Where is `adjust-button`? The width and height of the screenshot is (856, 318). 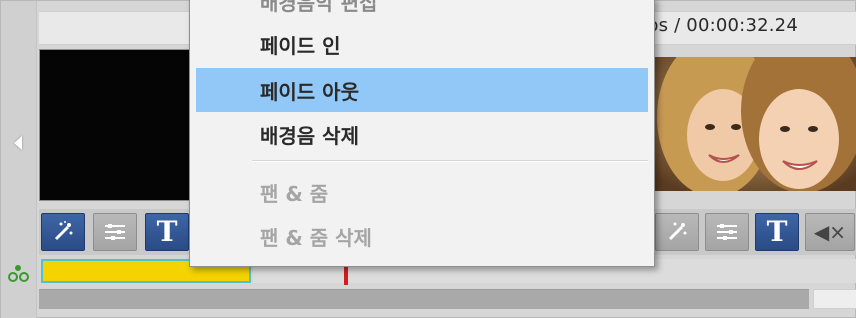 adjust-button is located at coordinates (115, 232).